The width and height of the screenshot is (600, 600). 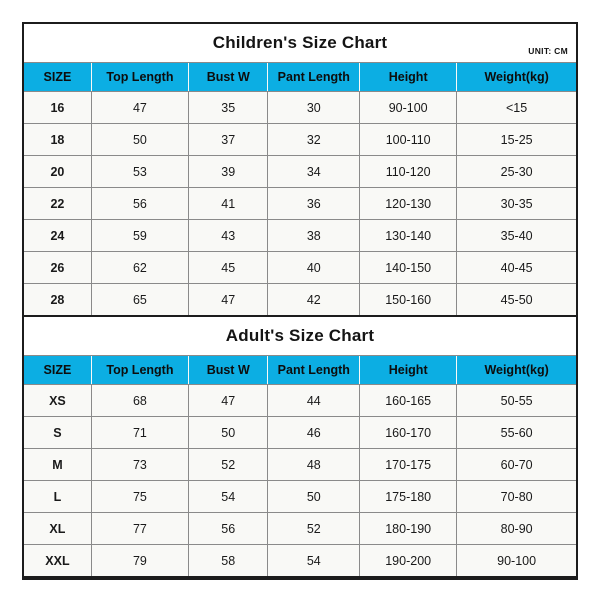 What do you see at coordinates (314, 203) in the screenshot?
I see `cell-pant-length: 36` at bounding box center [314, 203].